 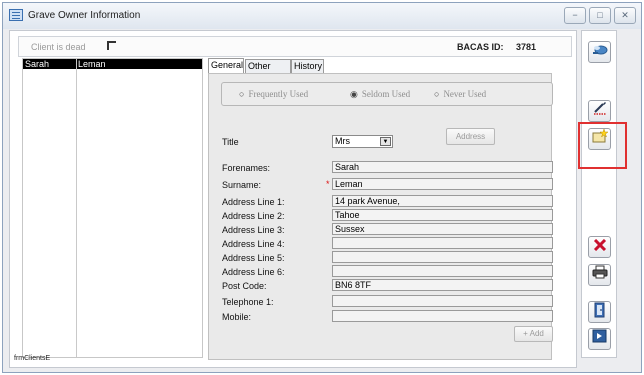 I want to click on forenames-label: Forenames:, so click(x=246, y=168).